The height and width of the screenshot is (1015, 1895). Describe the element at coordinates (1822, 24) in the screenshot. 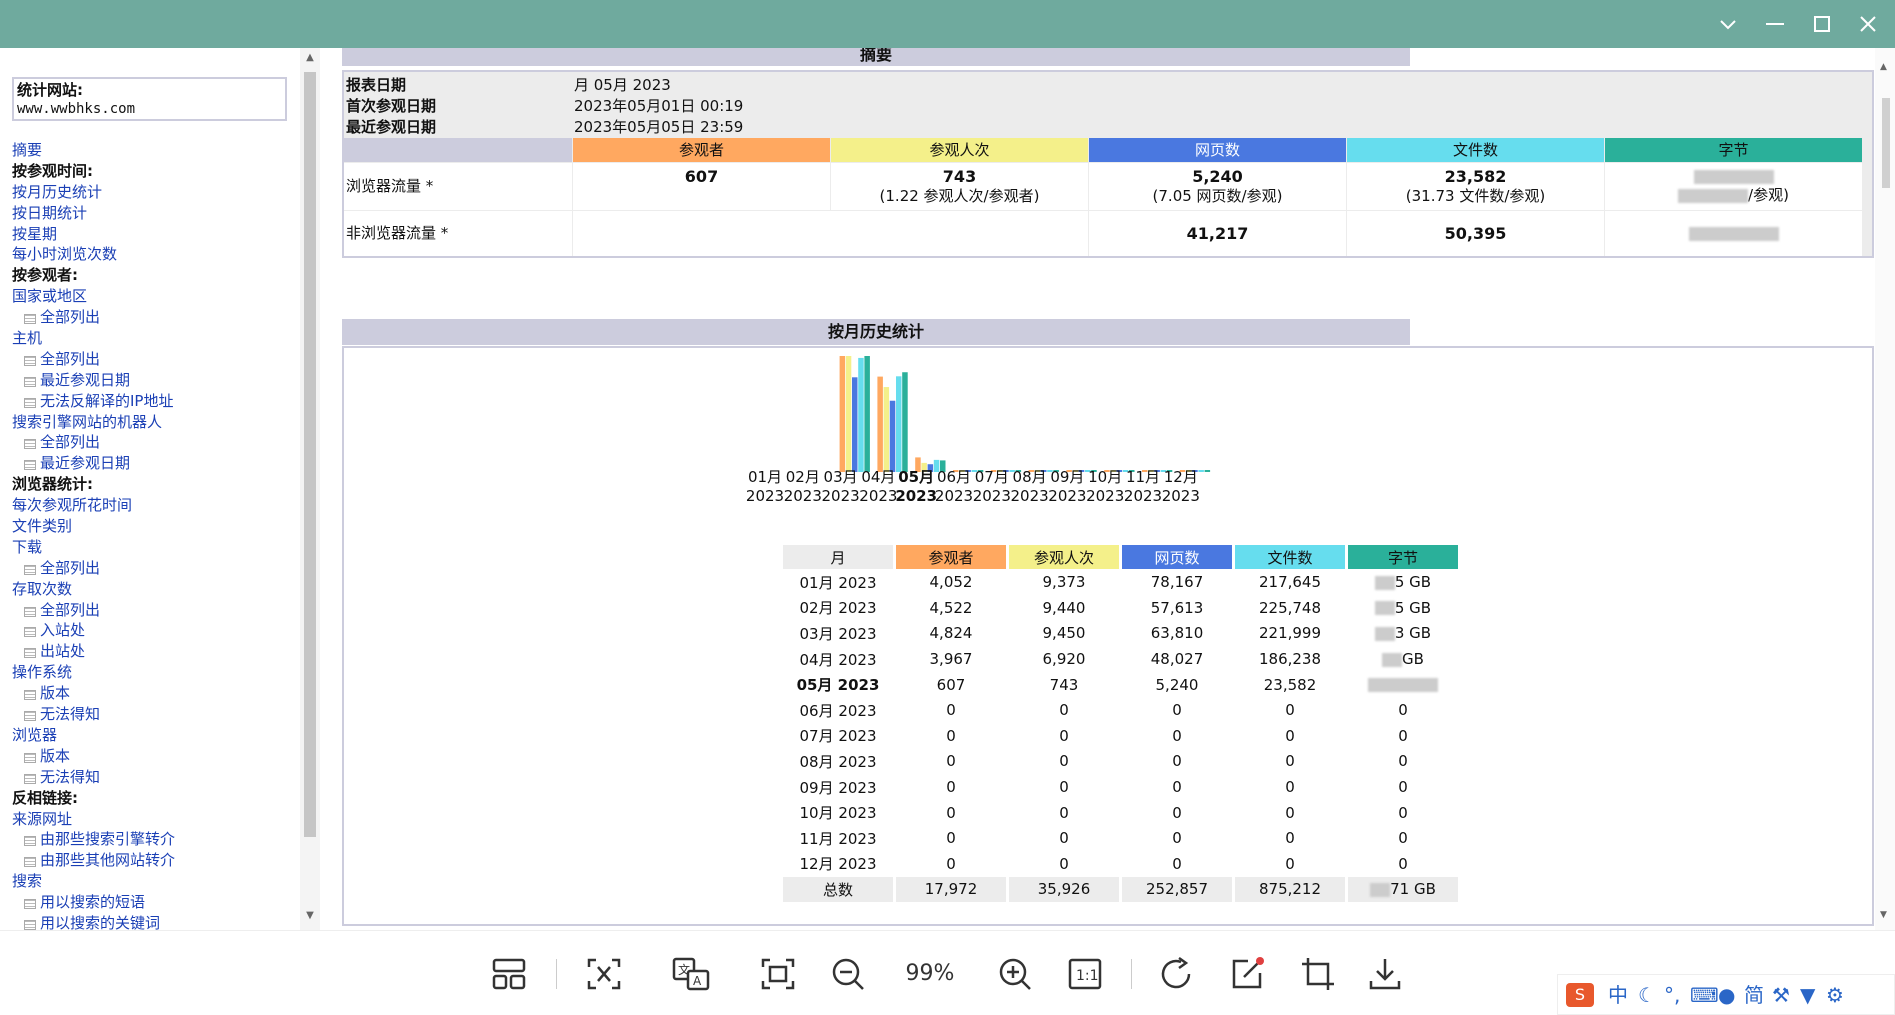

I see `maximize-button` at that location.